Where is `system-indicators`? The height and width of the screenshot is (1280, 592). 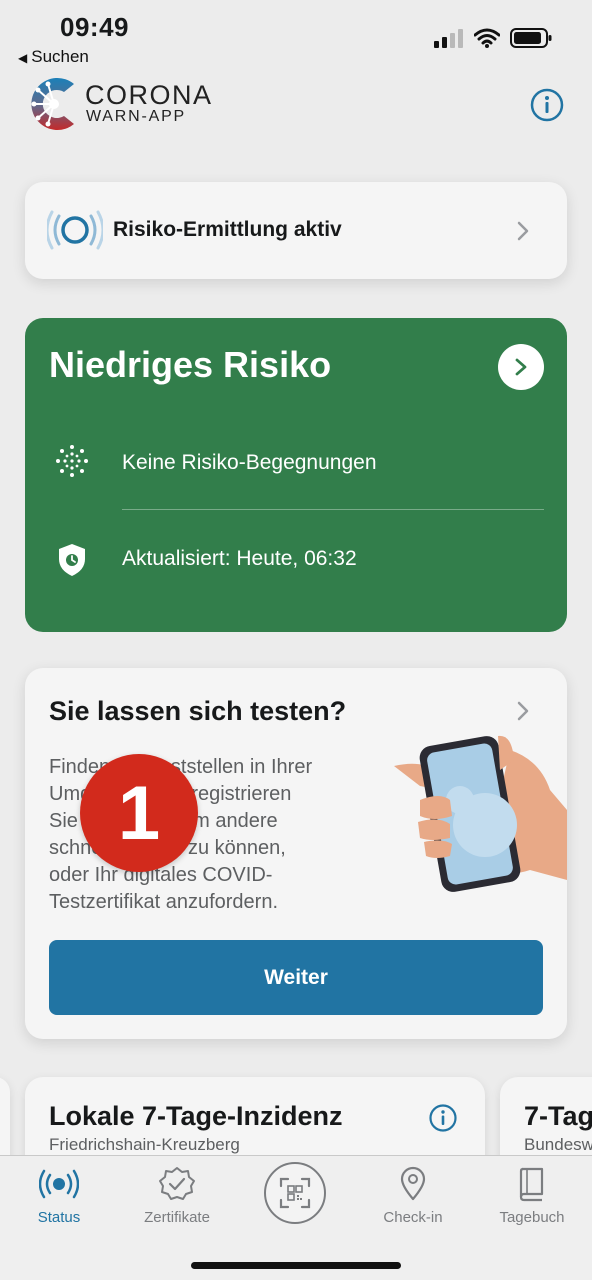 system-indicators is located at coordinates (493, 38).